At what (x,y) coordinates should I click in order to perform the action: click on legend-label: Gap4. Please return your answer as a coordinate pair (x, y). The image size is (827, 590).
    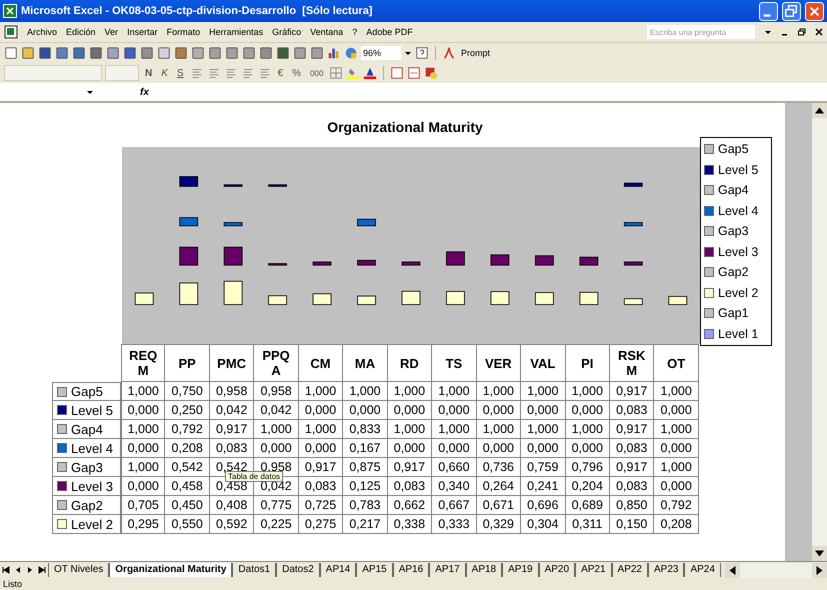
    Looking at the image, I should click on (733, 190).